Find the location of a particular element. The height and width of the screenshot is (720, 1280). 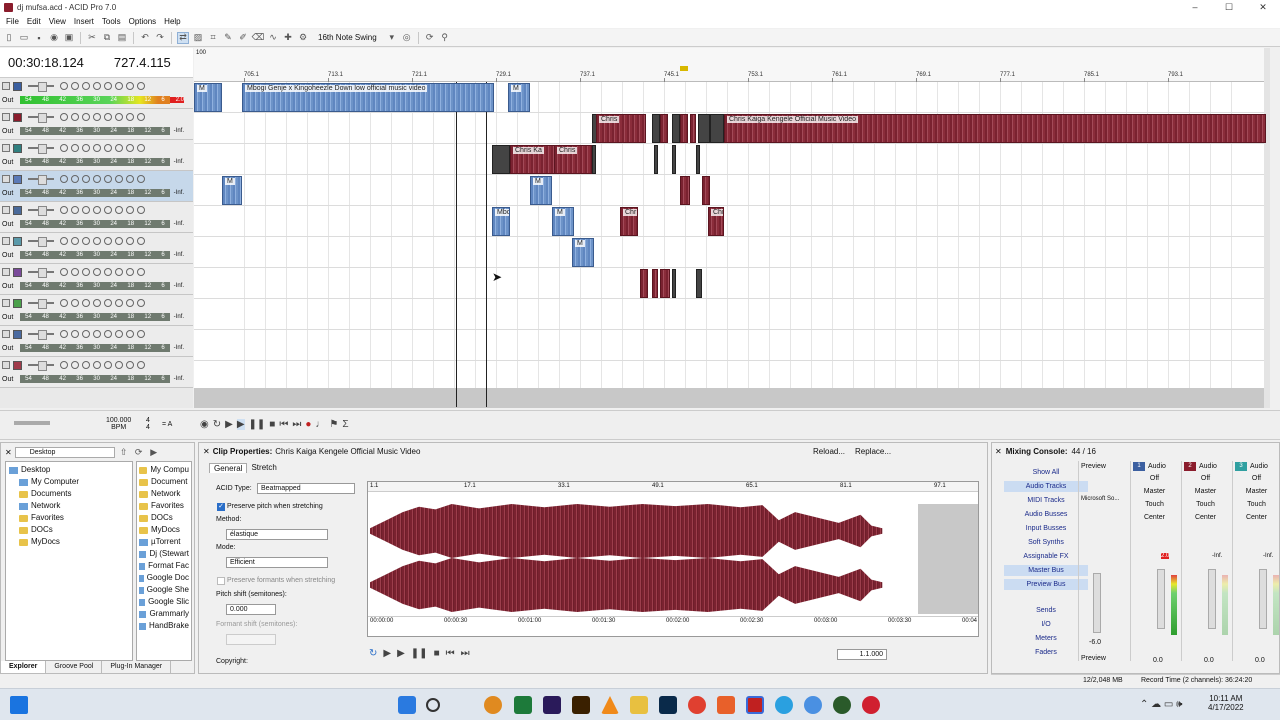

search-icon is located at coordinates (433, 705).